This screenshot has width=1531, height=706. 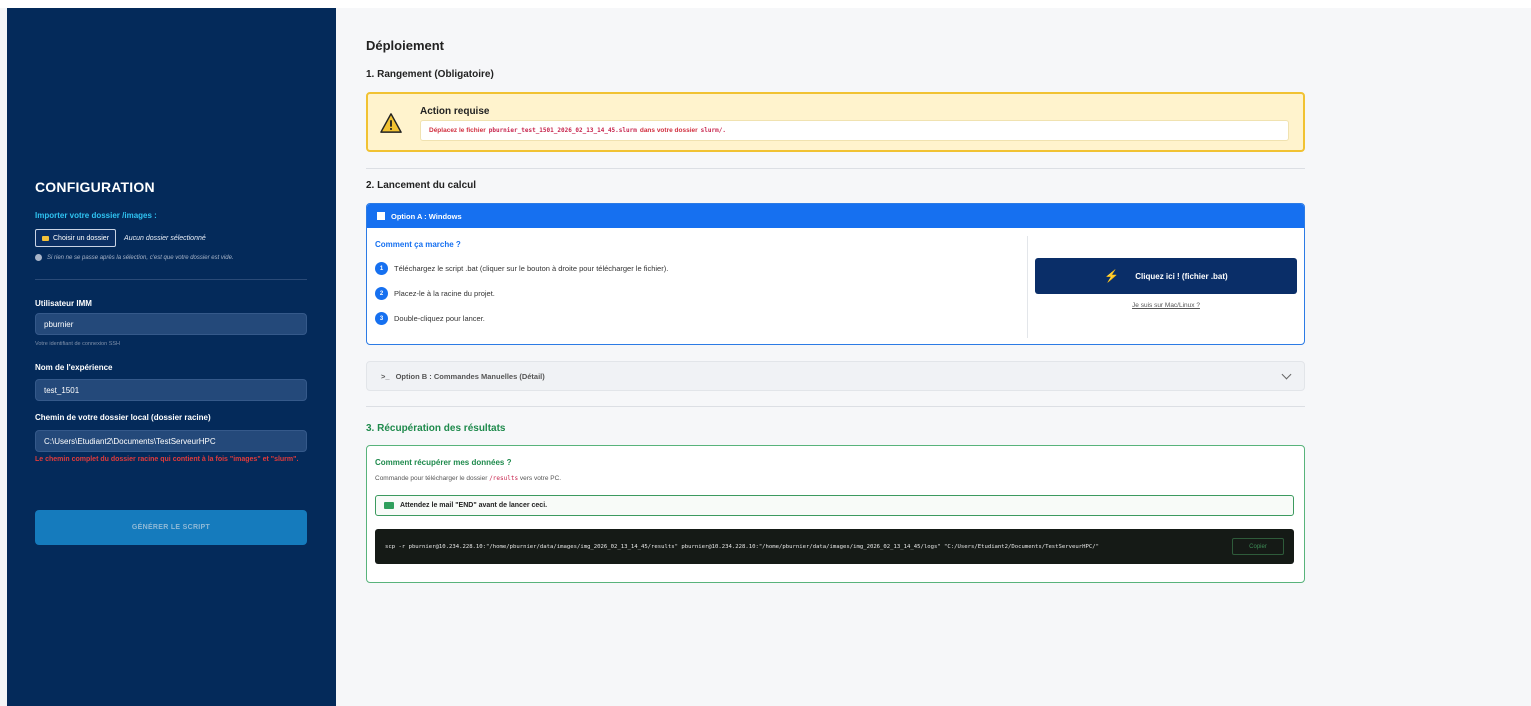 What do you see at coordinates (171, 324) in the screenshot?
I see `user-input: pburnier` at bounding box center [171, 324].